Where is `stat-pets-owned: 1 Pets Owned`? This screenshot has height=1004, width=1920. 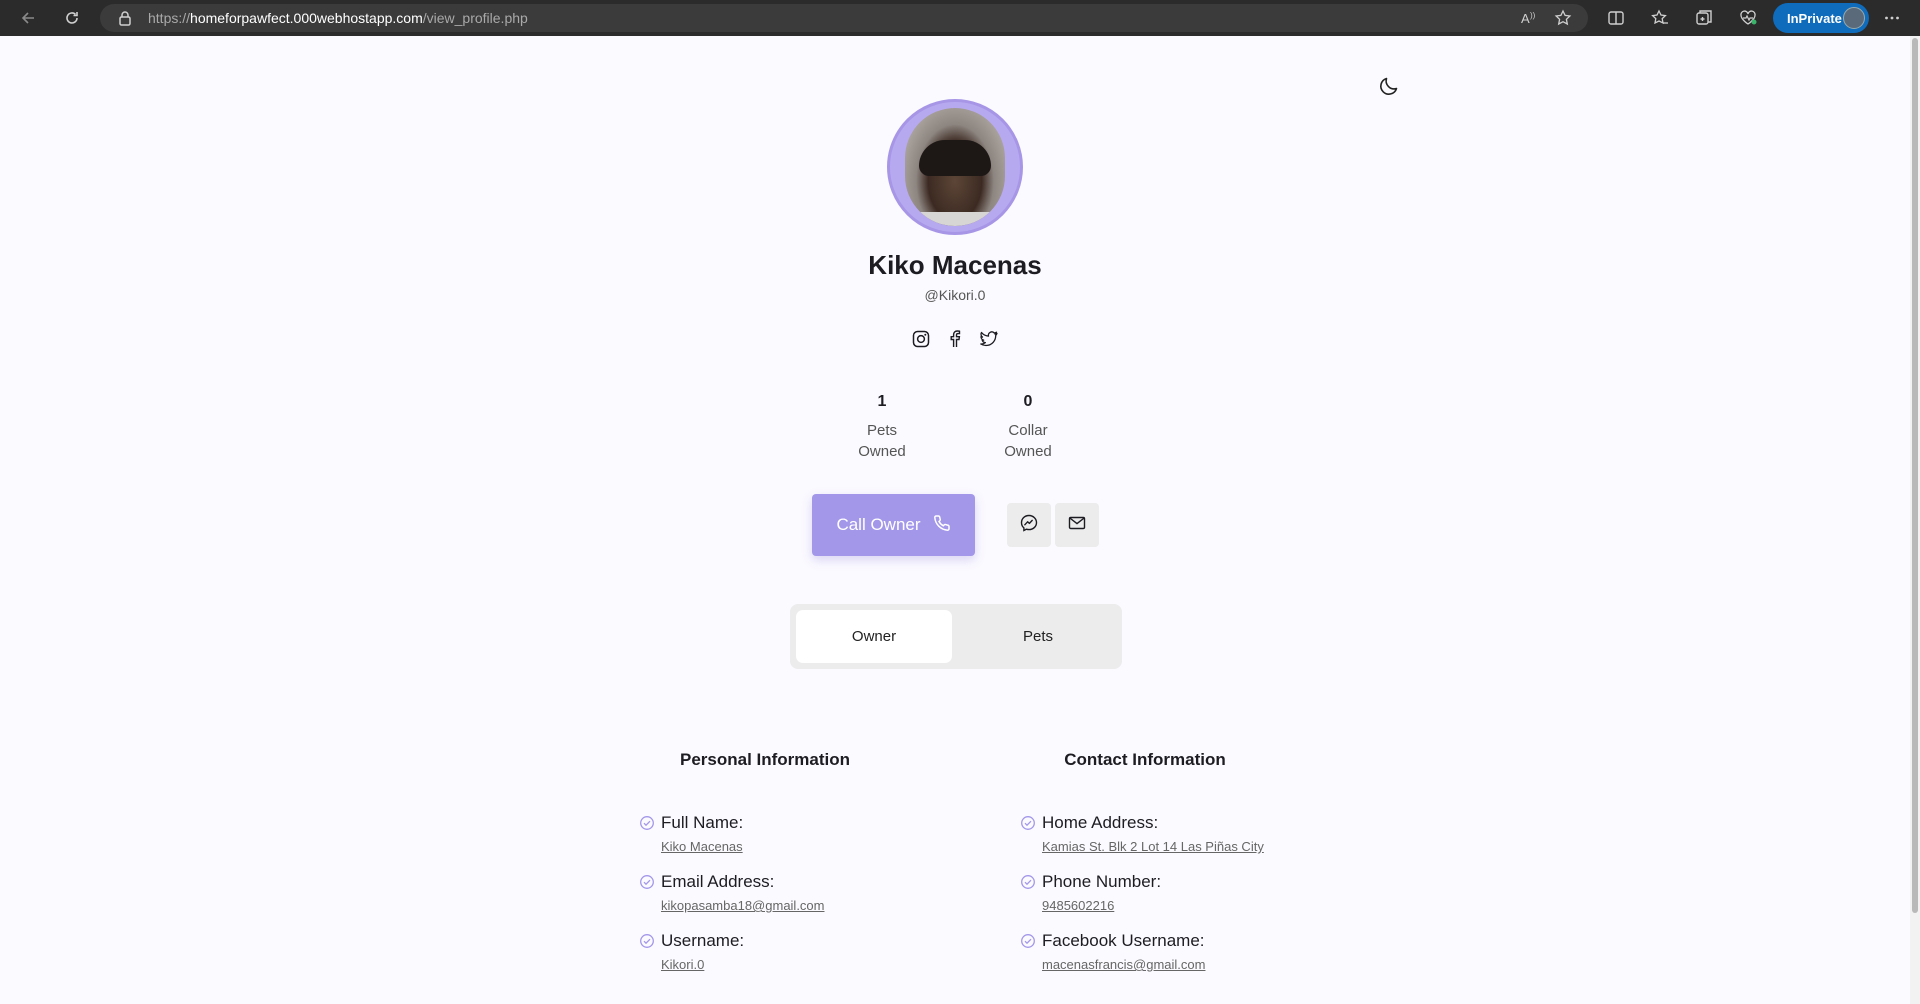 stat-pets-owned: 1 Pets Owned is located at coordinates (882, 427).